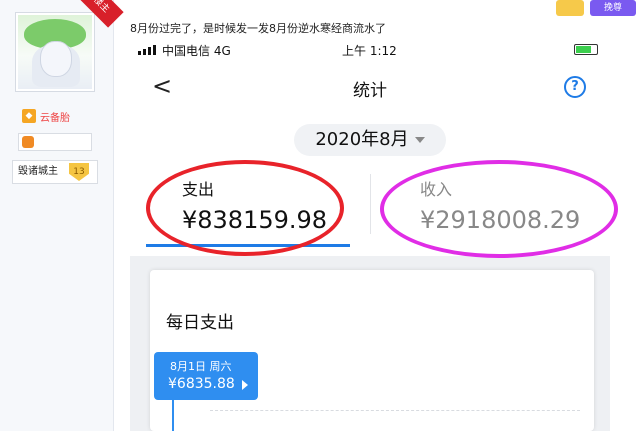  What do you see at coordinates (79, 172) in the screenshot?
I see `user-level-badge: 13` at bounding box center [79, 172].